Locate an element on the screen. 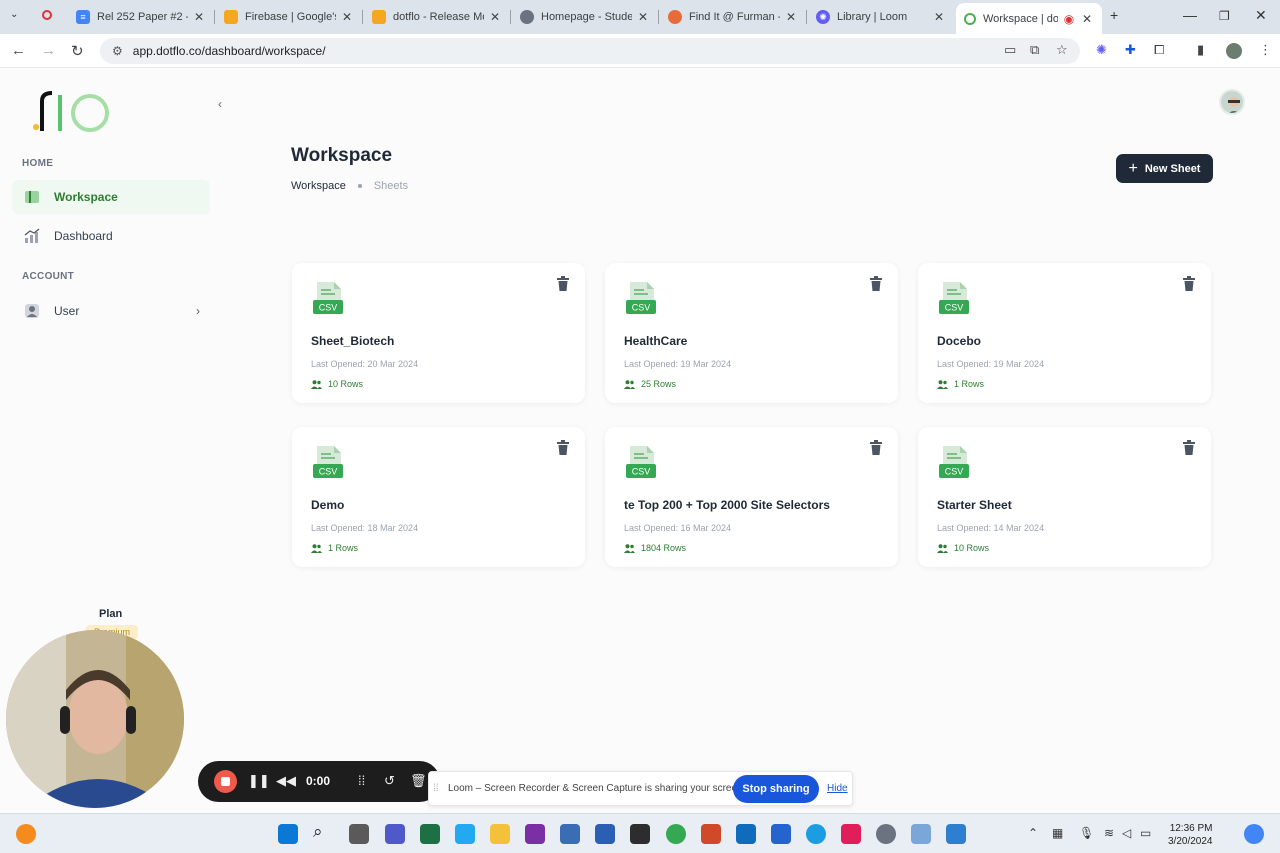 The height and width of the screenshot is (853, 1280). tray-expand-icon: ⌃ is located at coordinates (1033, 833).